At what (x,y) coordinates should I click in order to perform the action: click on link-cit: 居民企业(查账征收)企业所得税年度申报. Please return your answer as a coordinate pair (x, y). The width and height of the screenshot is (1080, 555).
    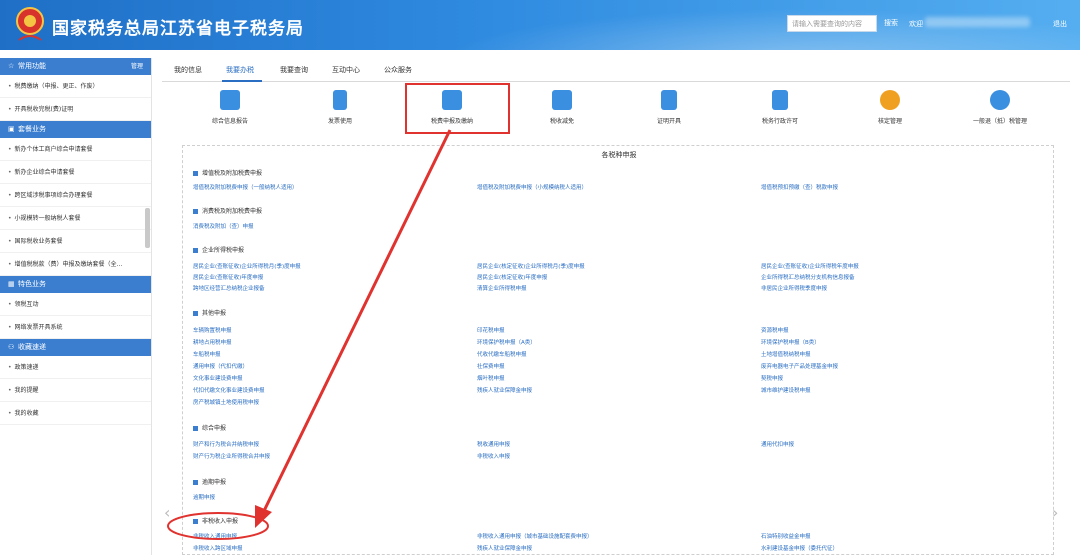
    Looking at the image, I should click on (810, 266).